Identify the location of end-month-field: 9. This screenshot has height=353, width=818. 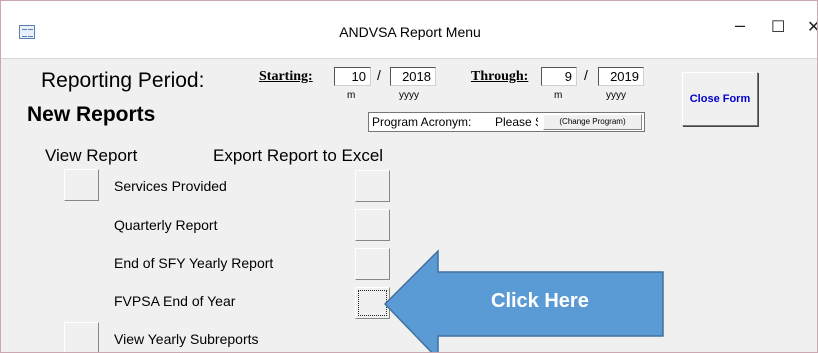
(559, 76).